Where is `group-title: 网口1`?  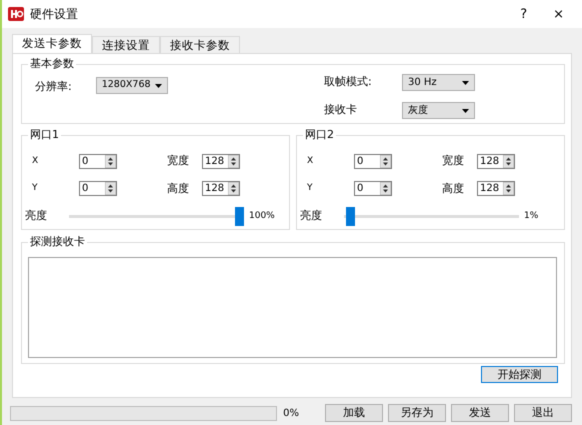 group-title: 网口1 is located at coordinates (44, 135).